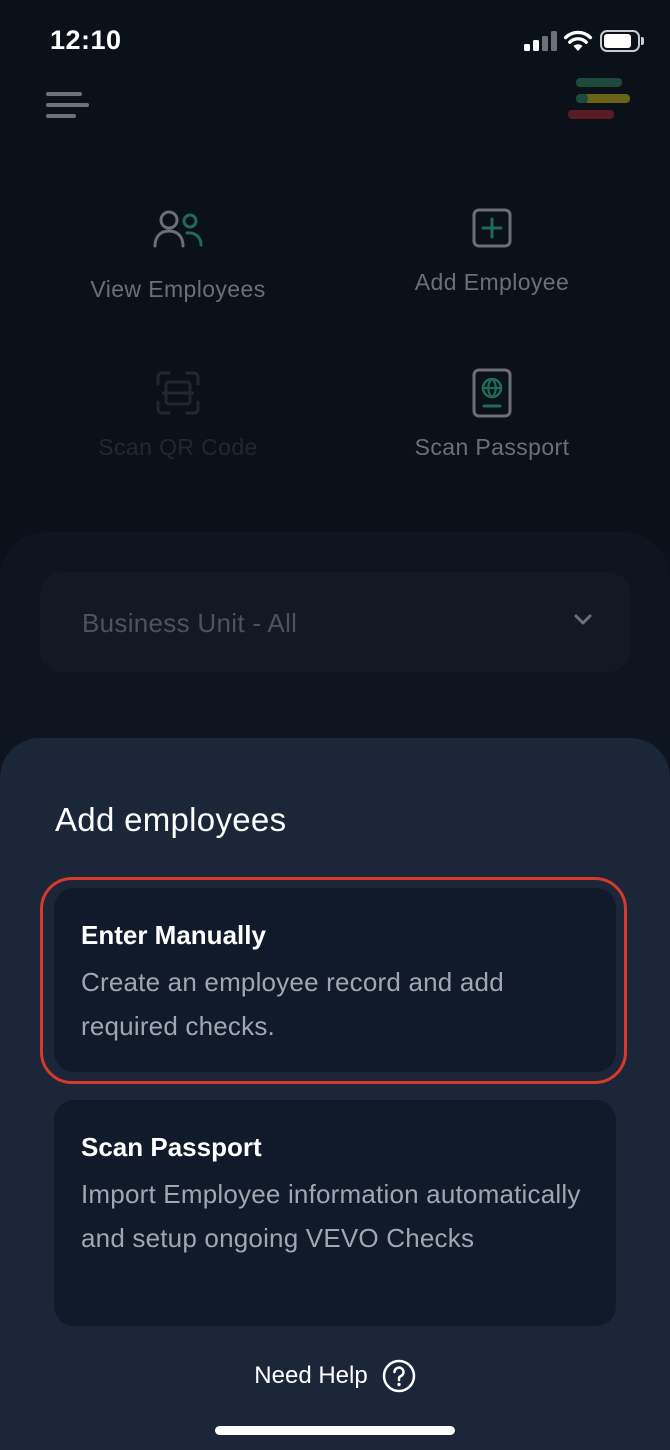 The height and width of the screenshot is (1450, 670). What do you see at coordinates (398, 1376) in the screenshot?
I see `question-circle-icon` at bounding box center [398, 1376].